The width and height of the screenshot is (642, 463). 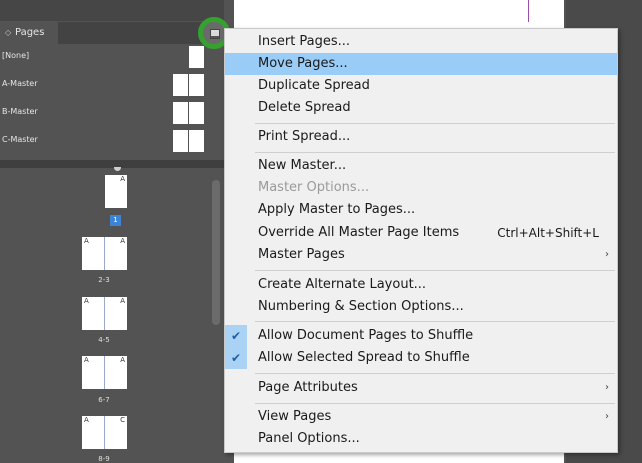 I want to click on page-thumb-1: A, so click(x=116, y=191).